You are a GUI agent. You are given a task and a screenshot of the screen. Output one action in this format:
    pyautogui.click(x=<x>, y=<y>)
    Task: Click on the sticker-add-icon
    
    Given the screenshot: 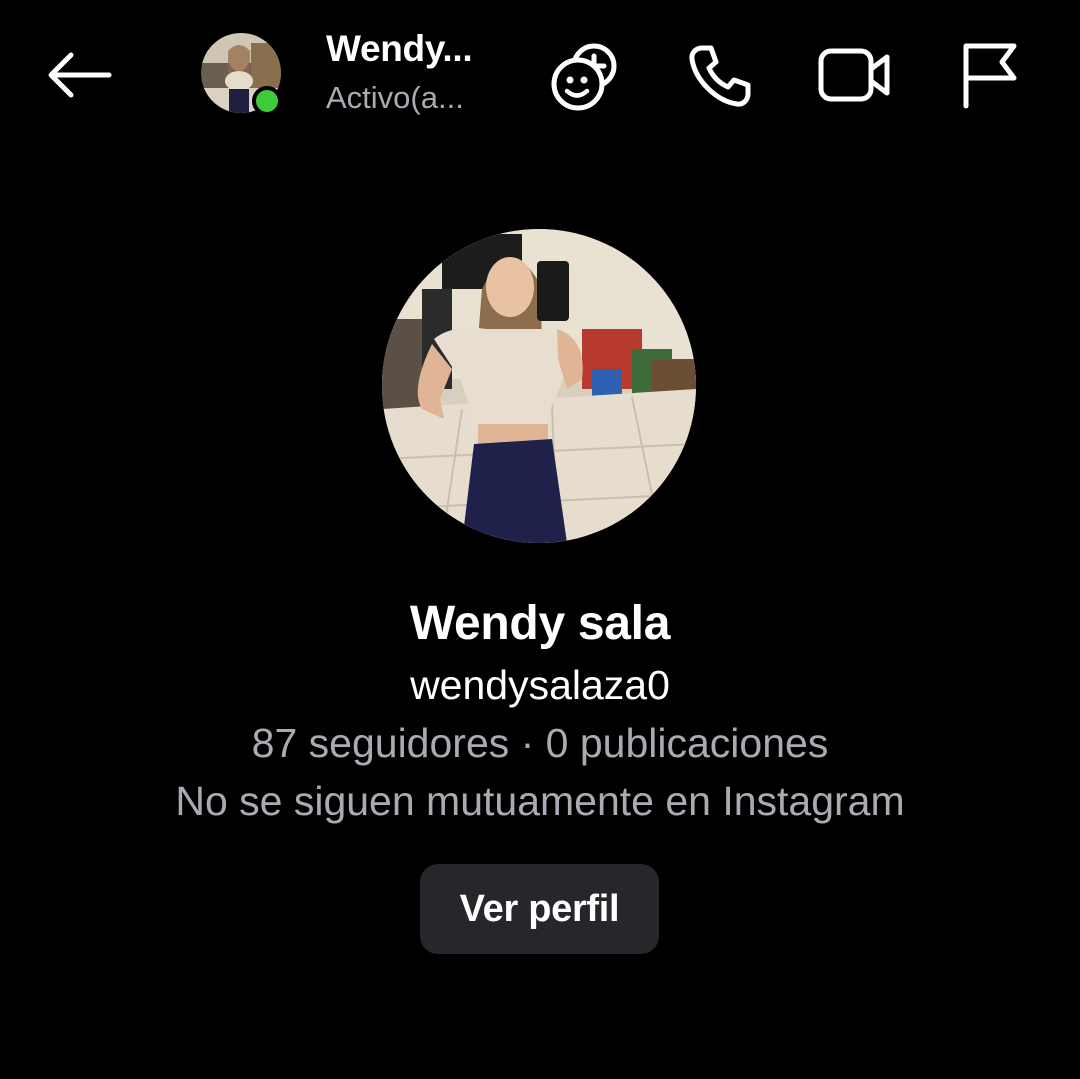 What is the action you would take?
    pyautogui.click(x=584, y=77)
    